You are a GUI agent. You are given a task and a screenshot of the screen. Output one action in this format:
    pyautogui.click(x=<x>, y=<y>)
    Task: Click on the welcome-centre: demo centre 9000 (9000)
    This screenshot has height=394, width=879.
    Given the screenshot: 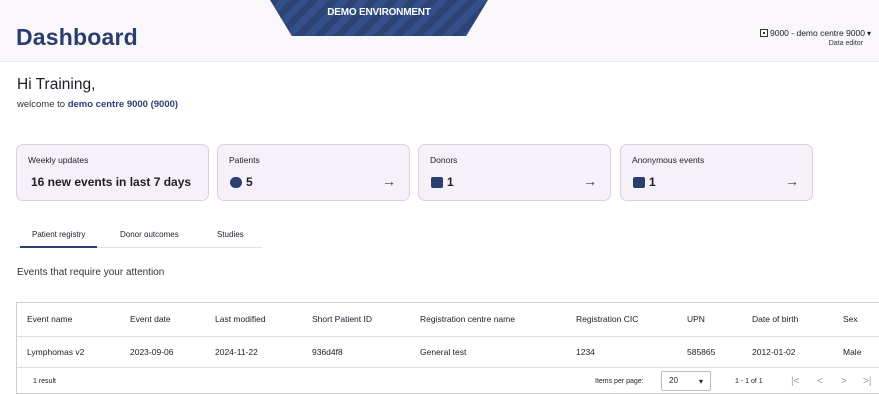 What is the action you would take?
    pyautogui.click(x=123, y=104)
    